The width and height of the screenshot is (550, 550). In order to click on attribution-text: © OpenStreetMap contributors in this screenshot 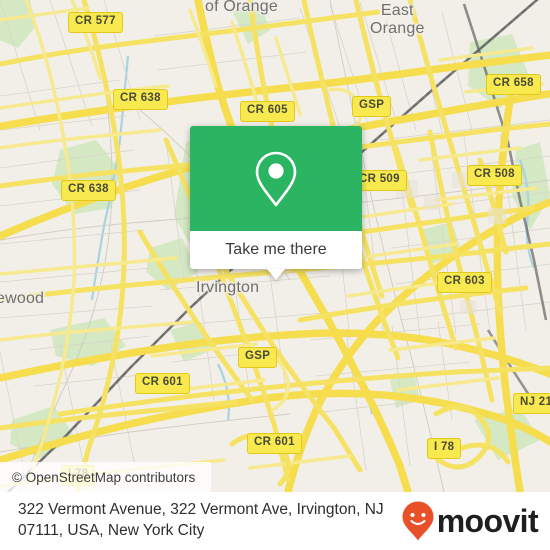, I will do `click(104, 477)`.